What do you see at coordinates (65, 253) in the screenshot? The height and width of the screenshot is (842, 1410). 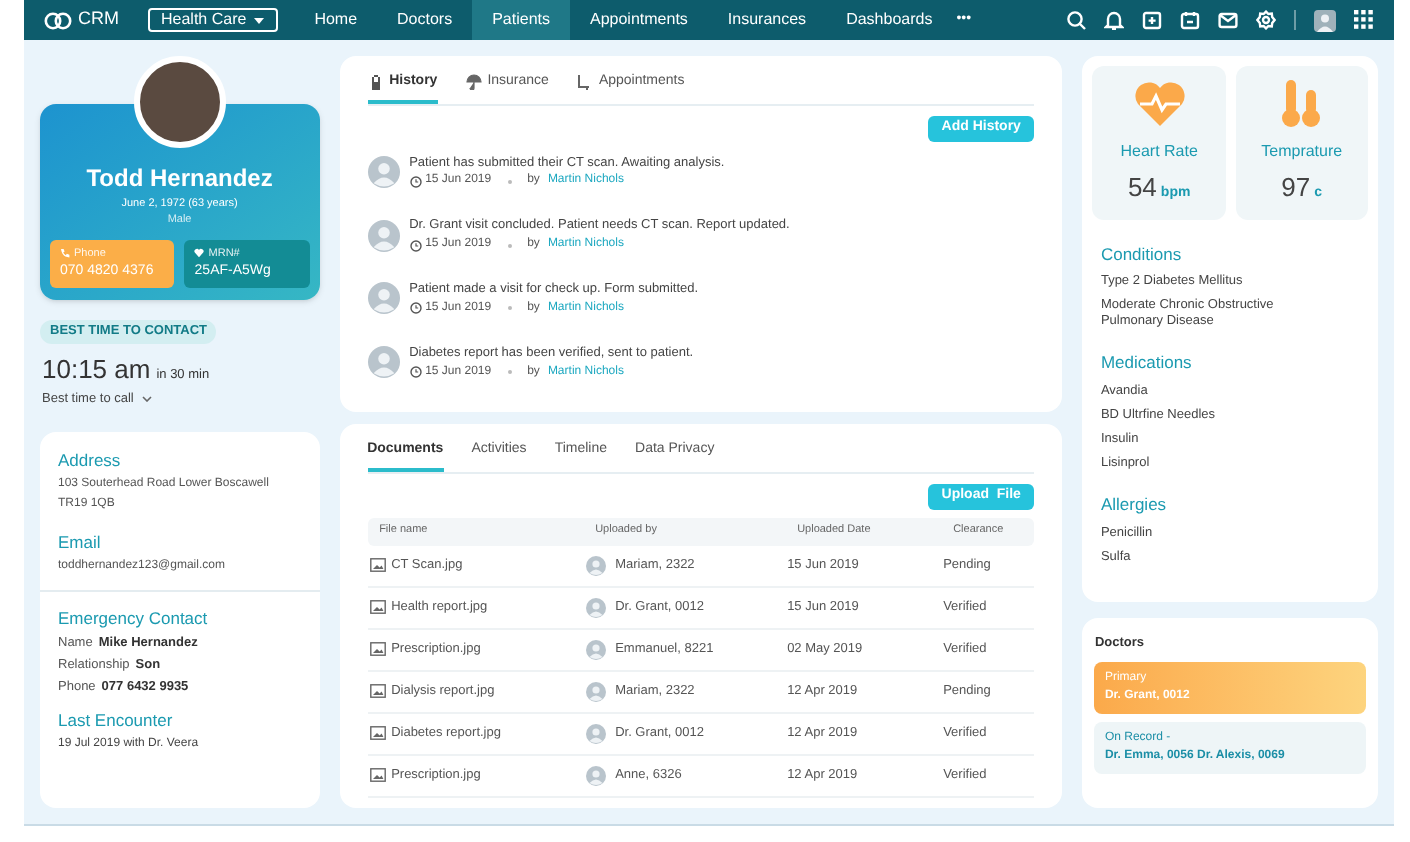 I see `phone-icon` at bounding box center [65, 253].